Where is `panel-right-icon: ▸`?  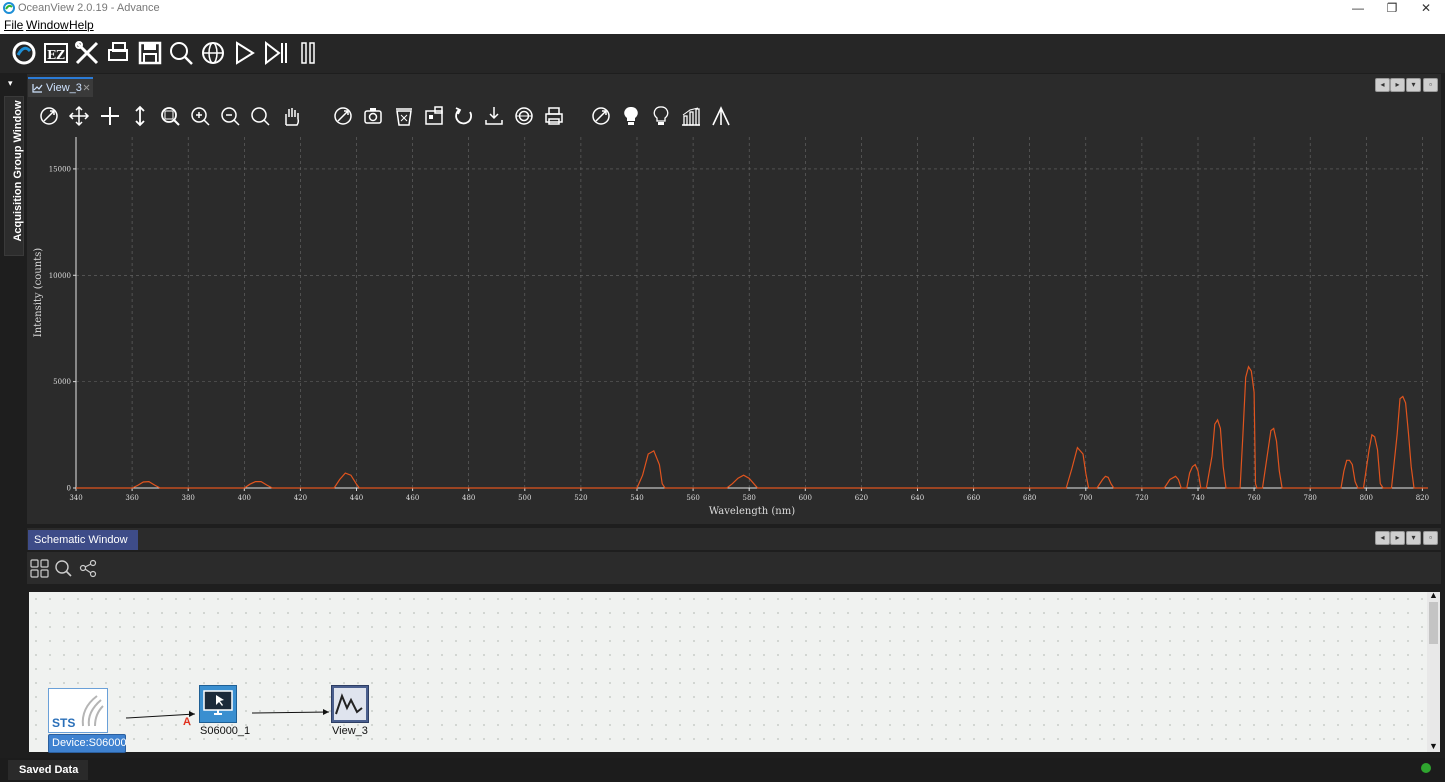
panel-right-icon: ▸ is located at coordinates (1397, 85).